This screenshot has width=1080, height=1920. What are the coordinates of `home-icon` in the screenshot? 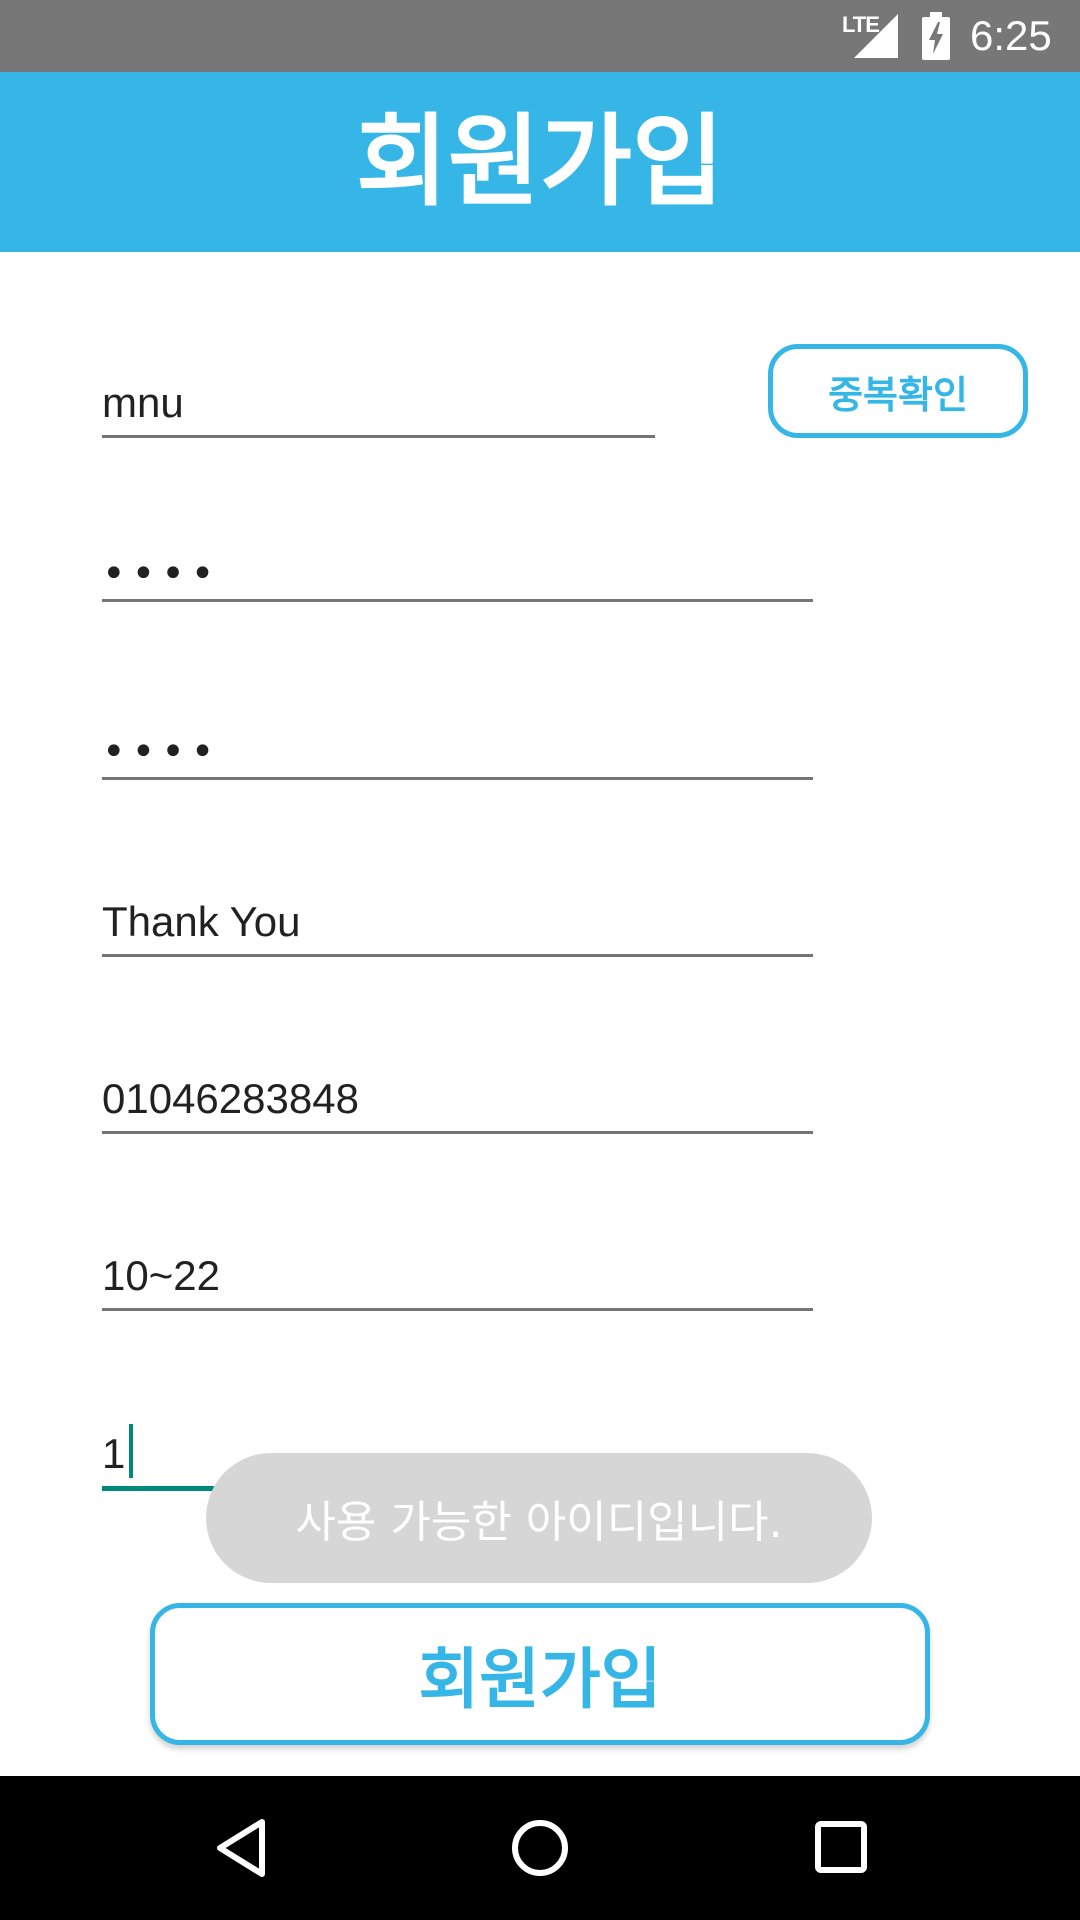 It's located at (540, 1848).